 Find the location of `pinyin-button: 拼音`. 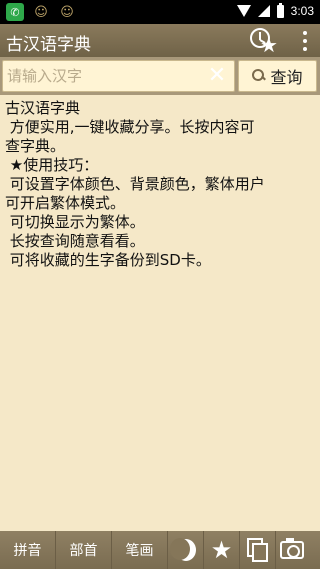

pinyin-button: 拼音 is located at coordinates (28, 550).